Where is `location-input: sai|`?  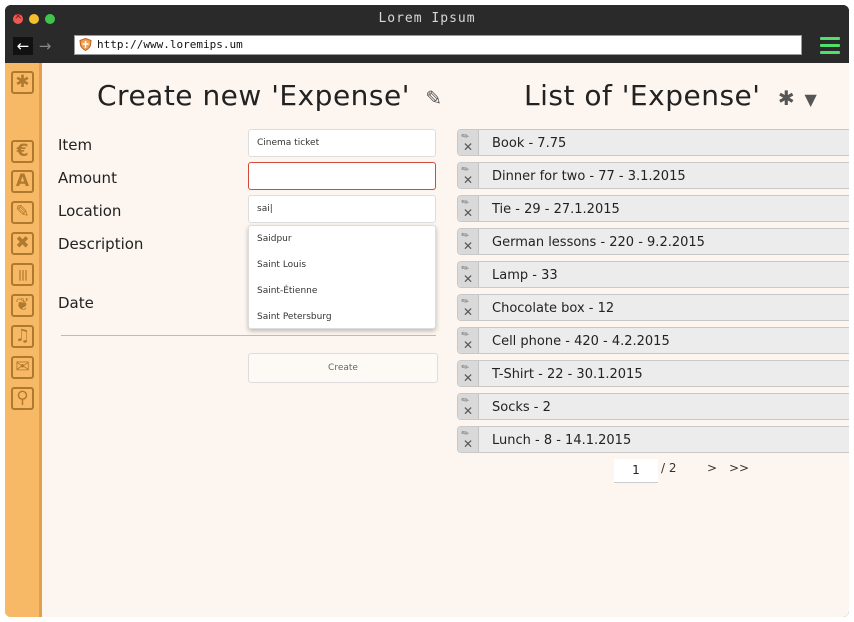
location-input: sai| is located at coordinates (342, 209).